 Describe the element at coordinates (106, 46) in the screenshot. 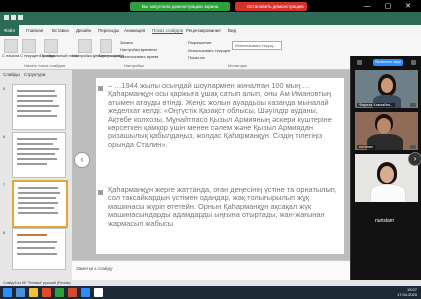

I see `hide-slide-icon` at that location.